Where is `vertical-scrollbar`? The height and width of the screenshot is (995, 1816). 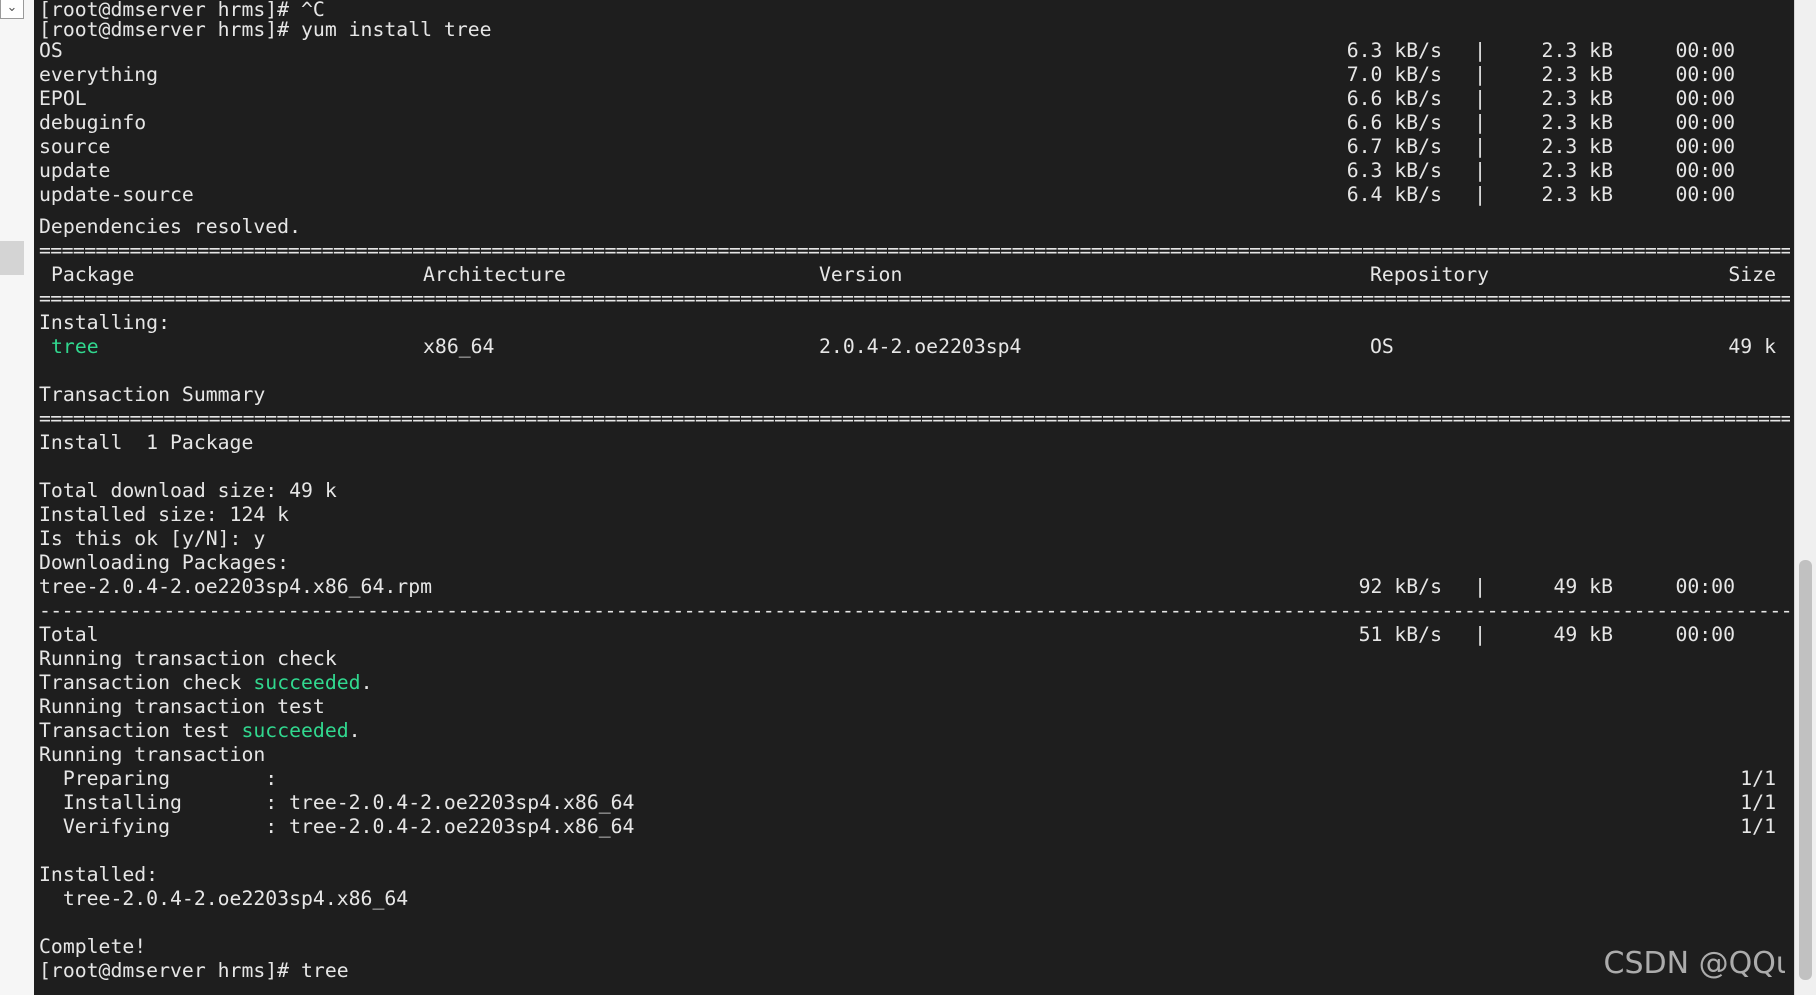
vertical-scrollbar is located at coordinates (1805, 497).